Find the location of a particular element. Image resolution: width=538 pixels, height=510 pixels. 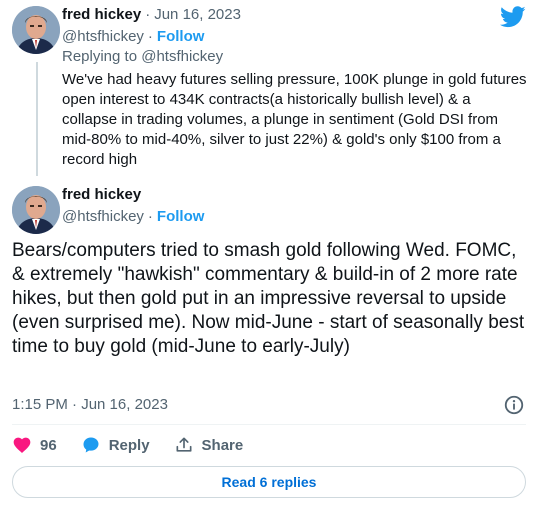

like-count: 96 is located at coordinates (48, 445).